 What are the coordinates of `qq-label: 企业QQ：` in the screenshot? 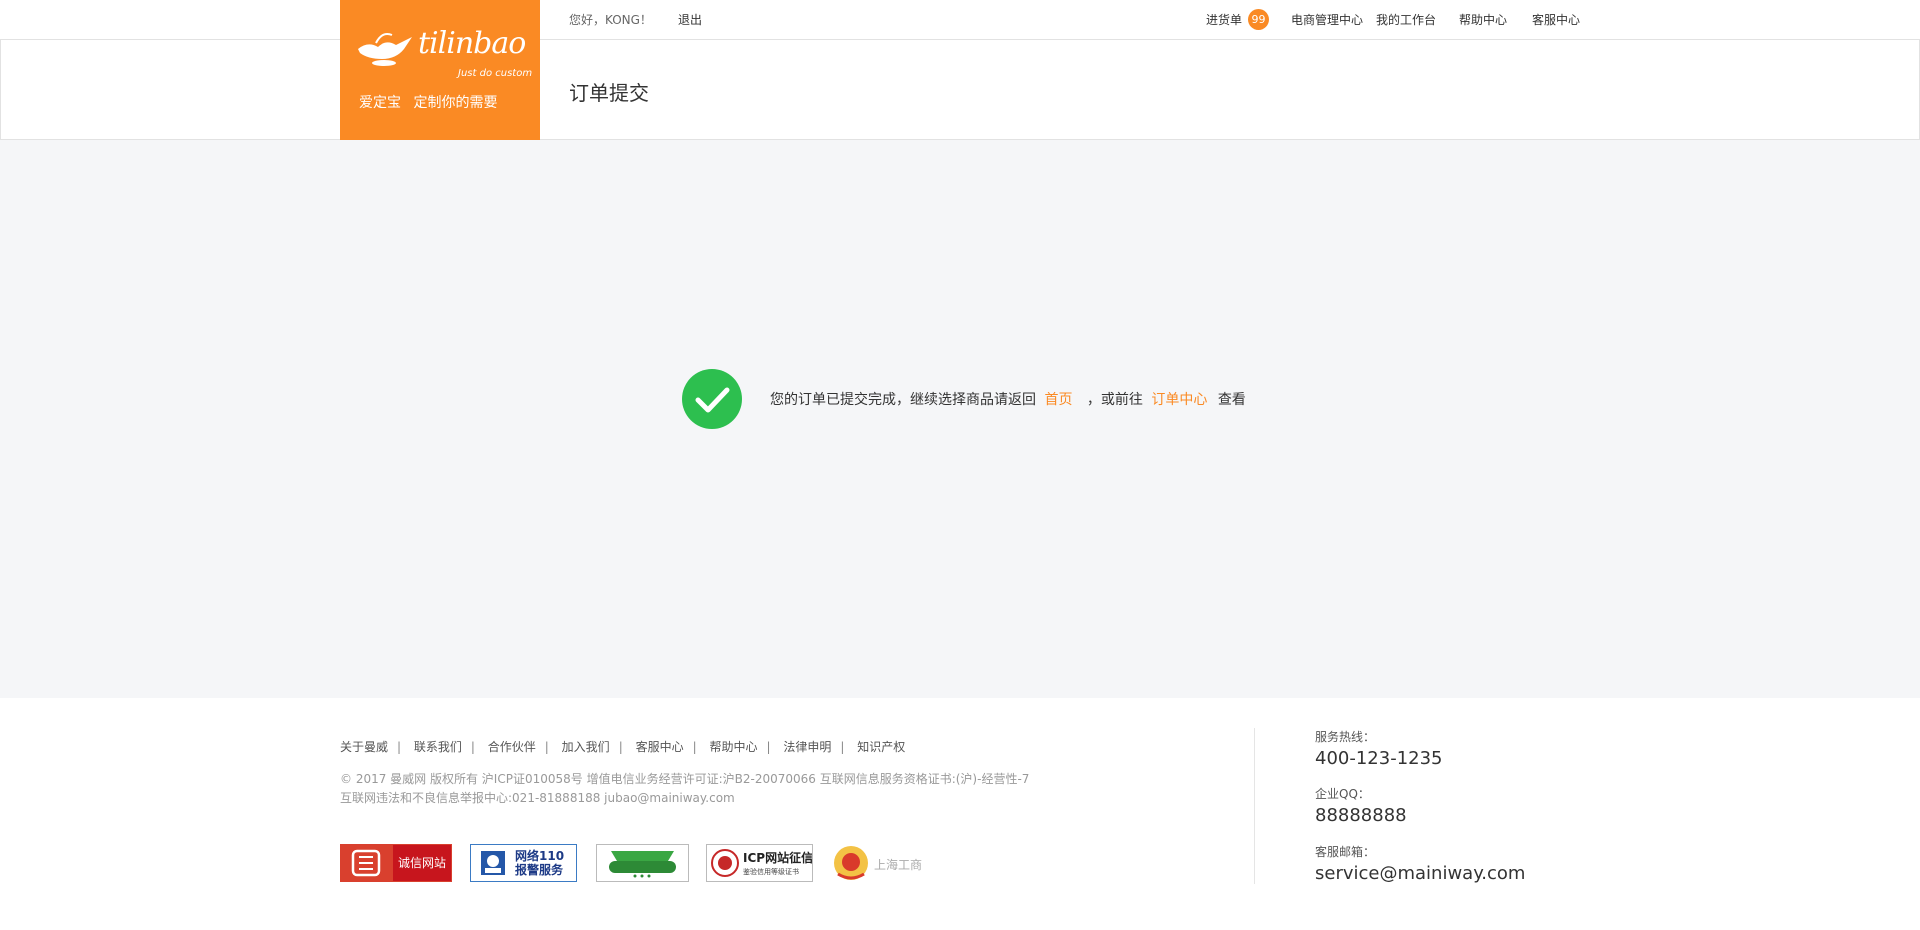 It's located at (1342, 794).